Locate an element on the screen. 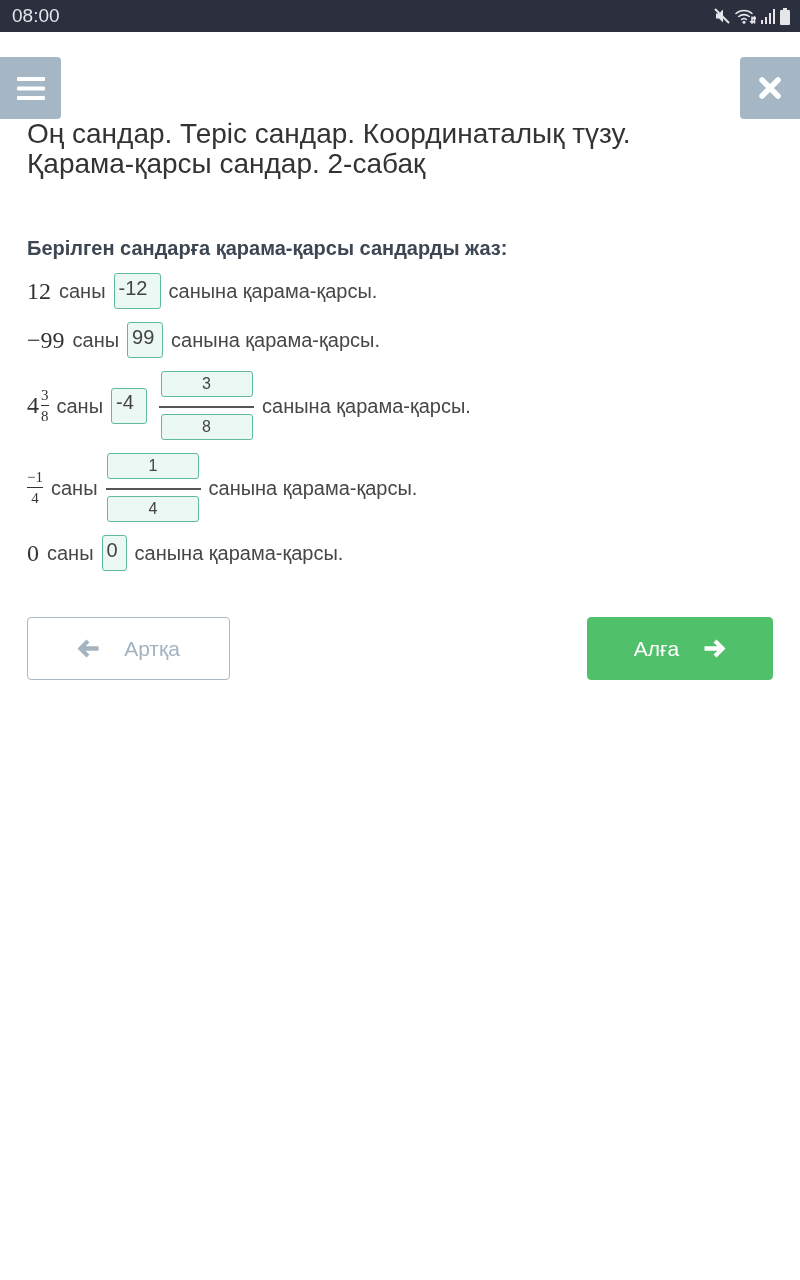 The image size is (800, 1280). numerator-field: 3 is located at coordinates (206, 384).